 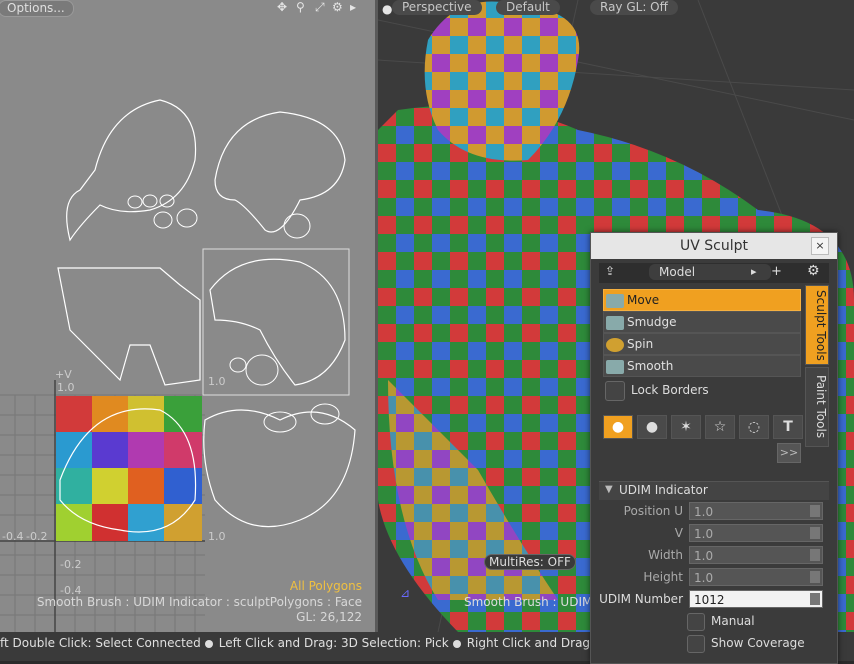 What do you see at coordinates (702, 322) in the screenshot?
I see `tool-smudge: Smudge` at bounding box center [702, 322].